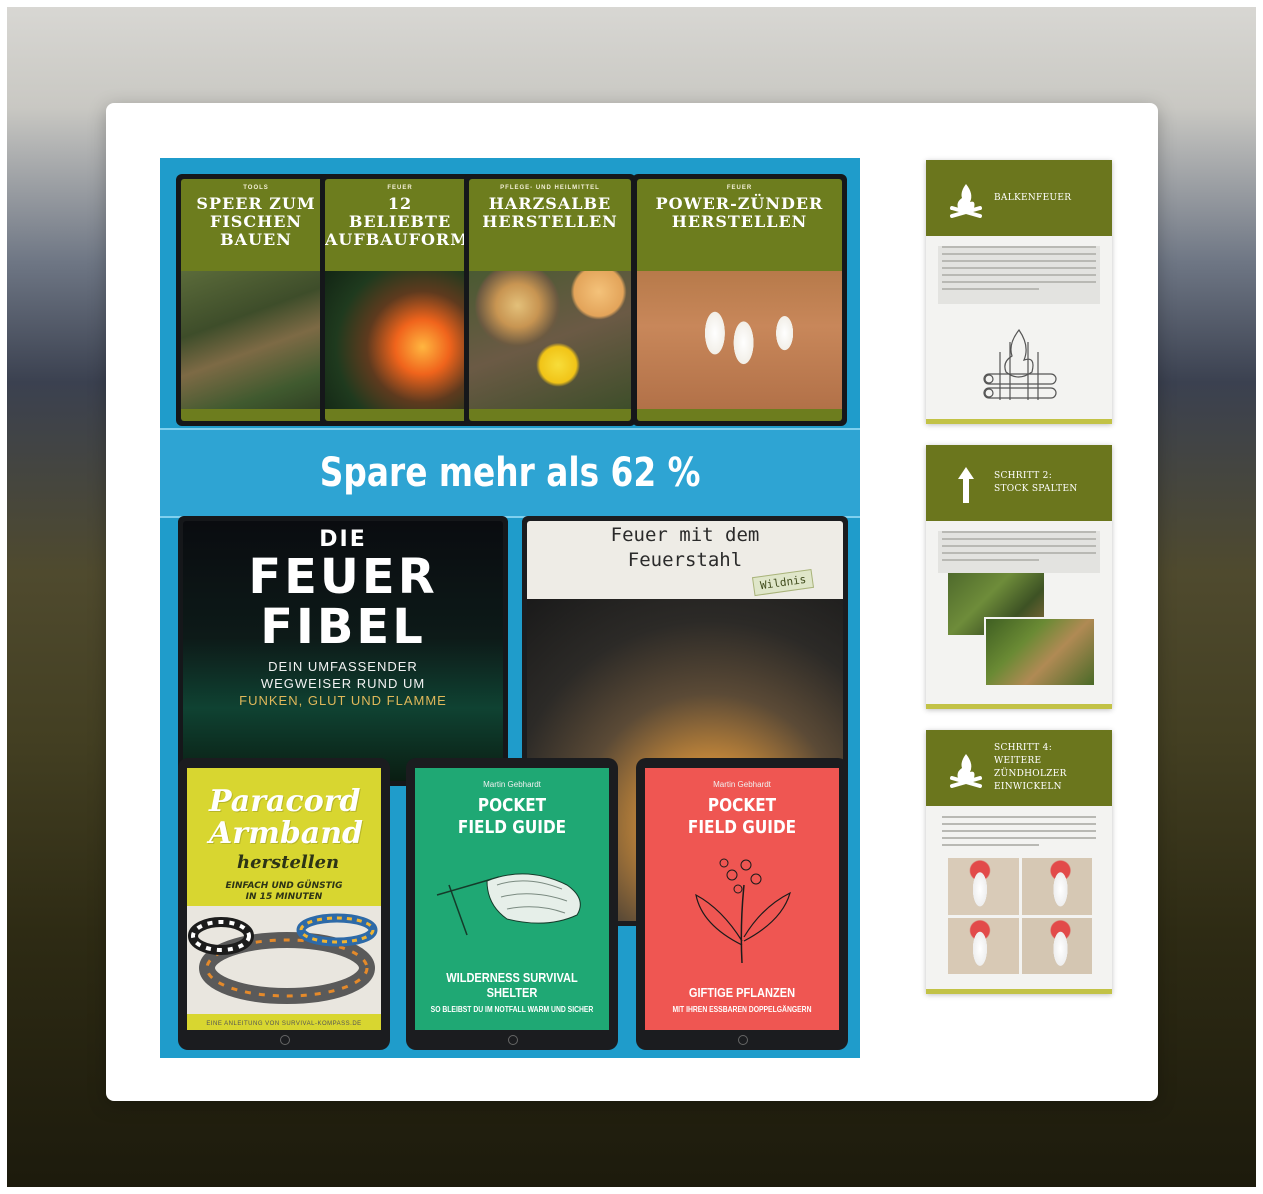 The width and height of the screenshot is (1263, 1194). I want to click on arrow-up-icon, so click(966, 485).